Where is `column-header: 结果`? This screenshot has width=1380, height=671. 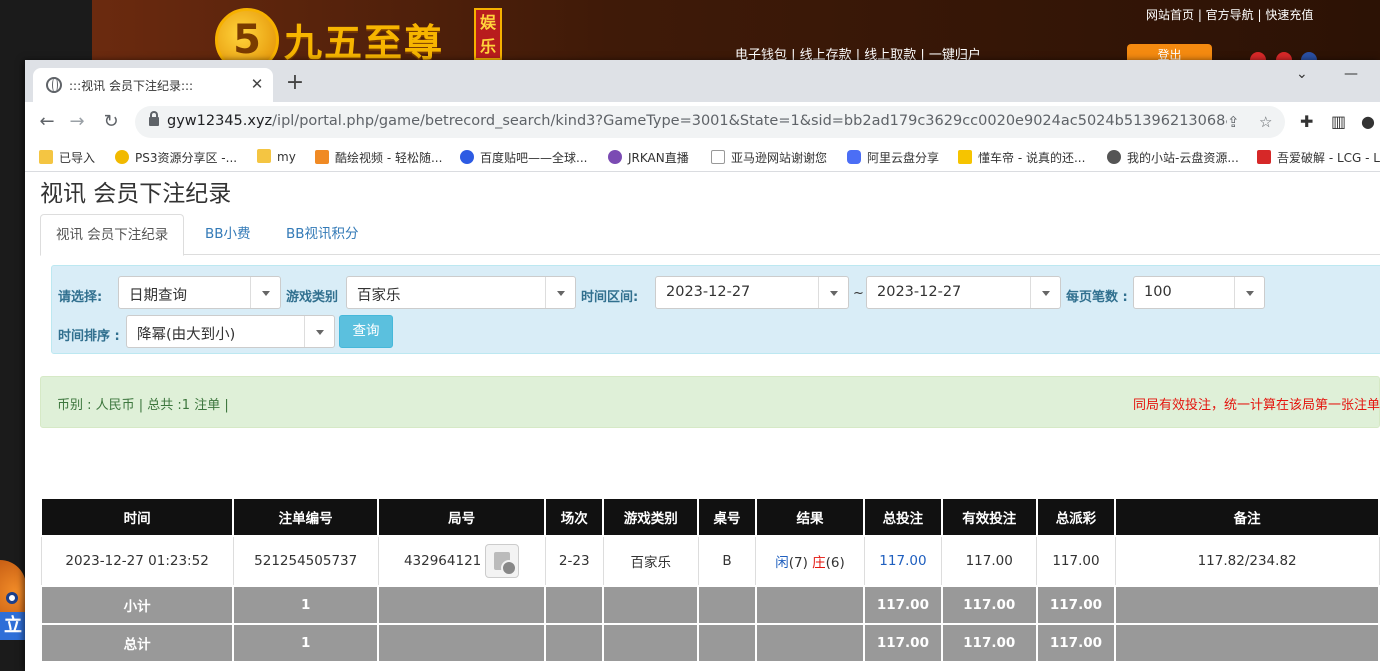 column-header: 结果 is located at coordinates (810, 517).